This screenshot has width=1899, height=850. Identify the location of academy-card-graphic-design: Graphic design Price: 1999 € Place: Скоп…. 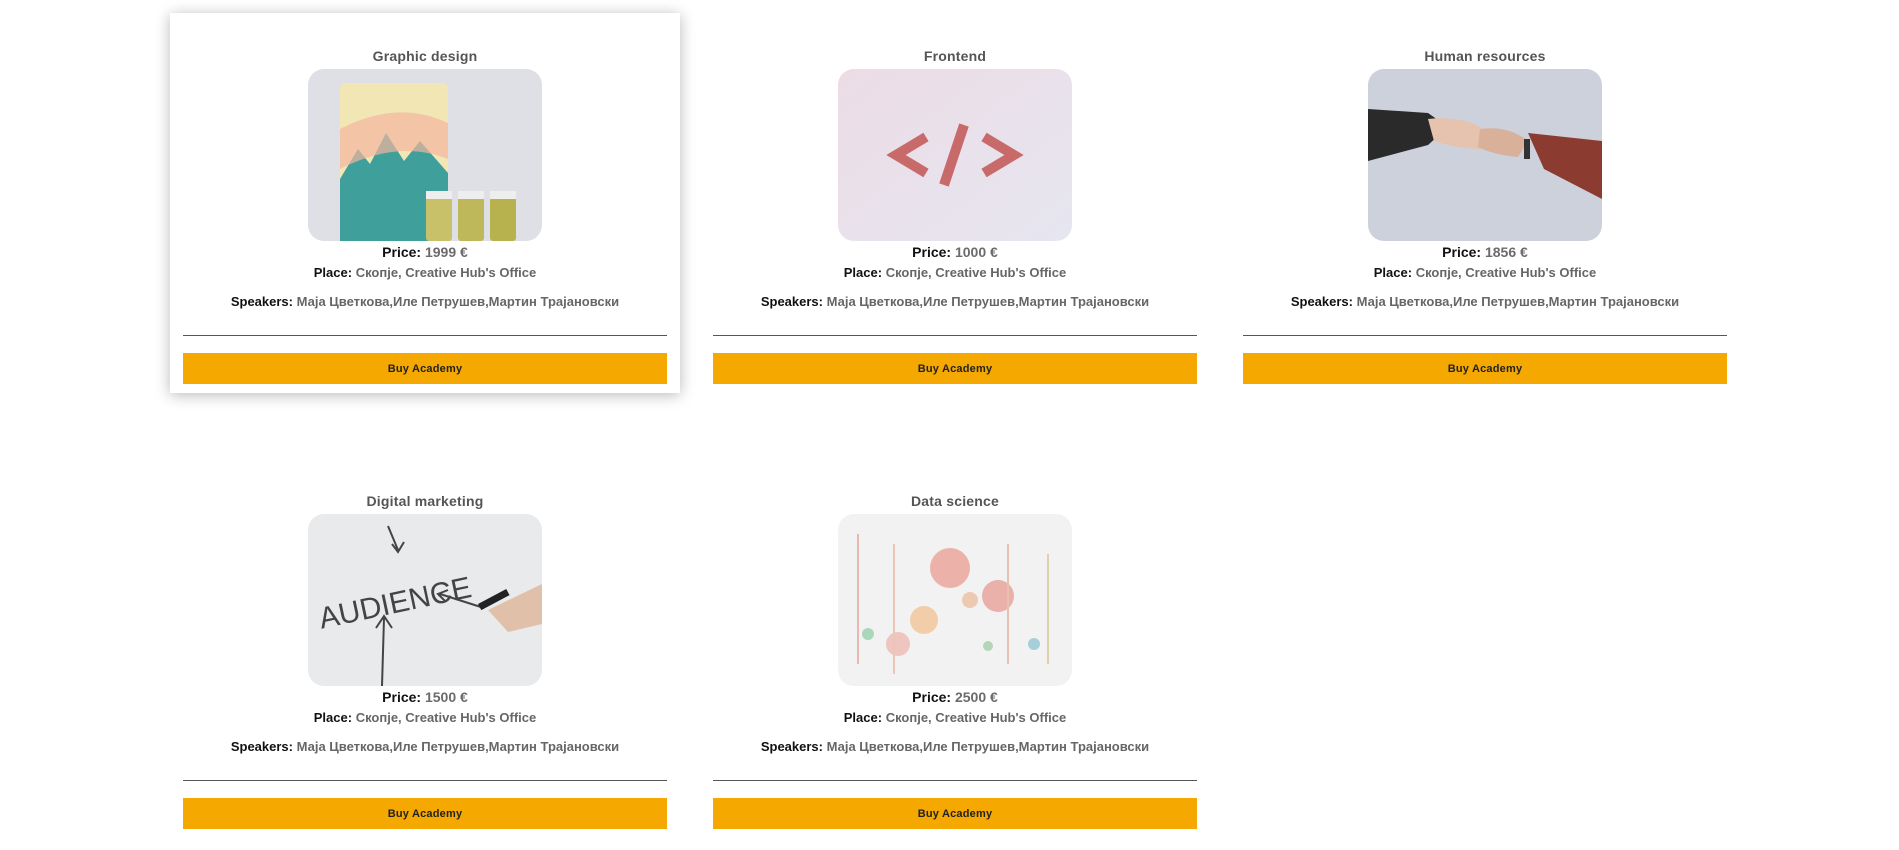
(425, 203).